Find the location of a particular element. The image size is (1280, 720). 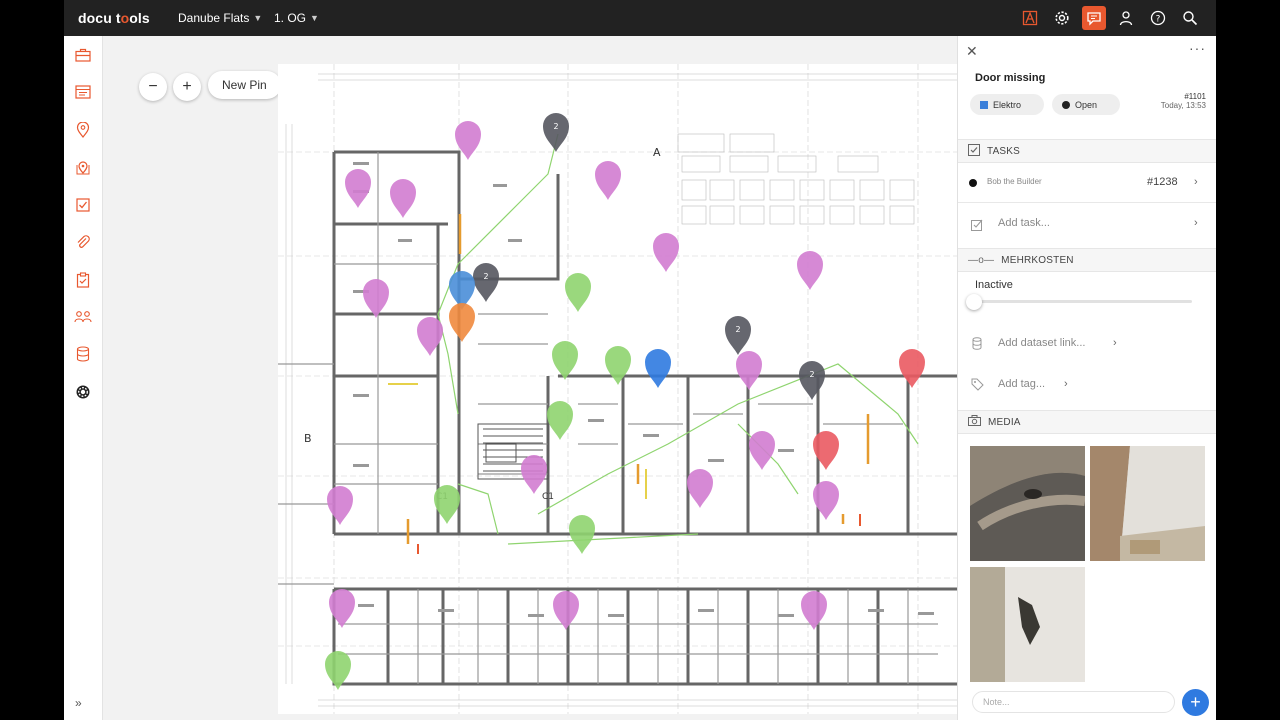

task-status-dot is located at coordinates (973, 183).